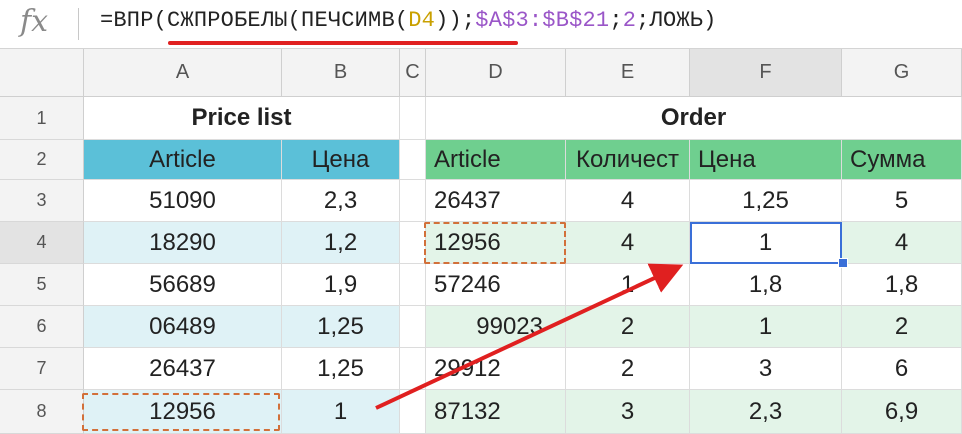  I want to click on row-header-3: 3, so click(42, 201).